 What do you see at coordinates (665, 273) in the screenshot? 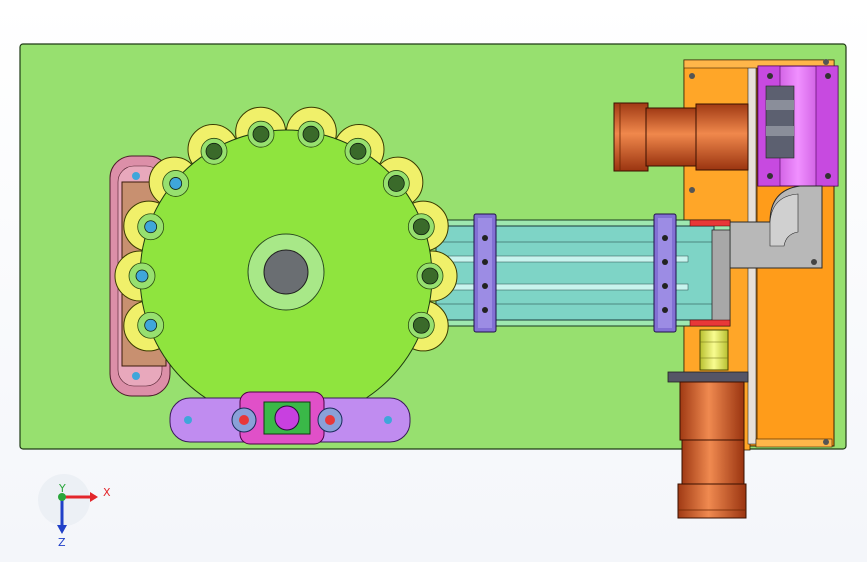
I see `slide-clamp-right` at bounding box center [665, 273].